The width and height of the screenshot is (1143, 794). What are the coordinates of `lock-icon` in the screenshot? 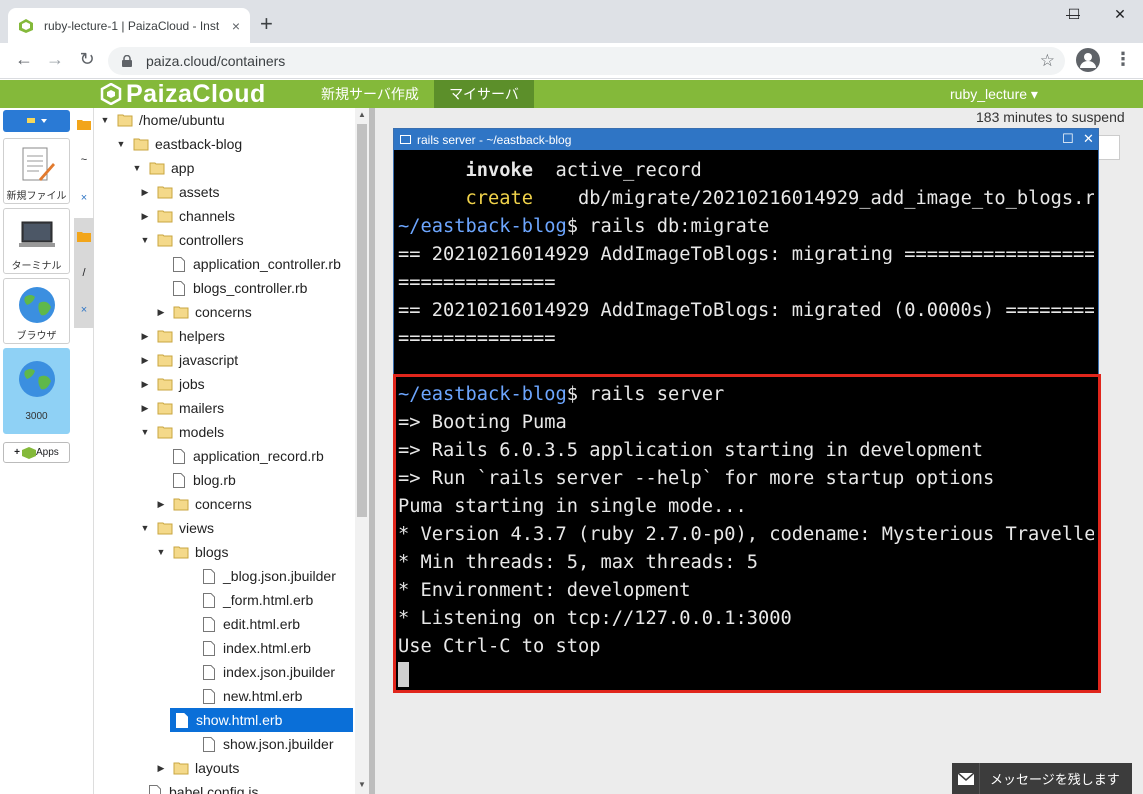 It's located at (127, 61).